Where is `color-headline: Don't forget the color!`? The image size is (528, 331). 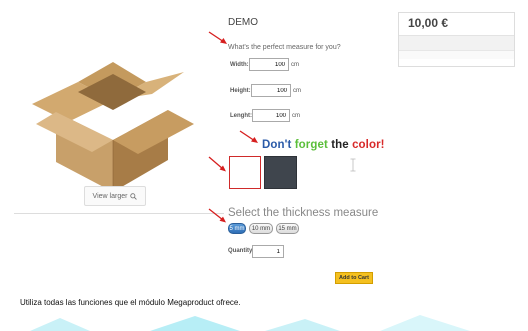 color-headline: Don't forget the color! is located at coordinates (323, 145).